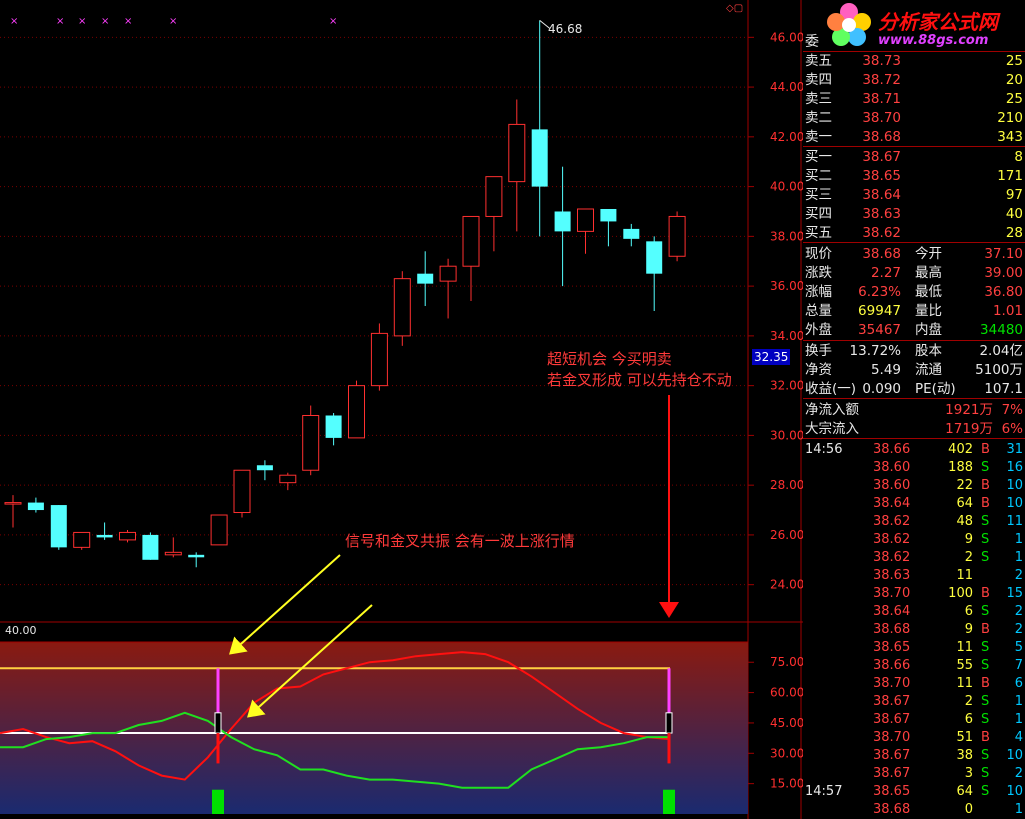  What do you see at coordinates (964, 647) in the screenshot?
I see `tick-volume: 11` at bounding box center [964, 647].